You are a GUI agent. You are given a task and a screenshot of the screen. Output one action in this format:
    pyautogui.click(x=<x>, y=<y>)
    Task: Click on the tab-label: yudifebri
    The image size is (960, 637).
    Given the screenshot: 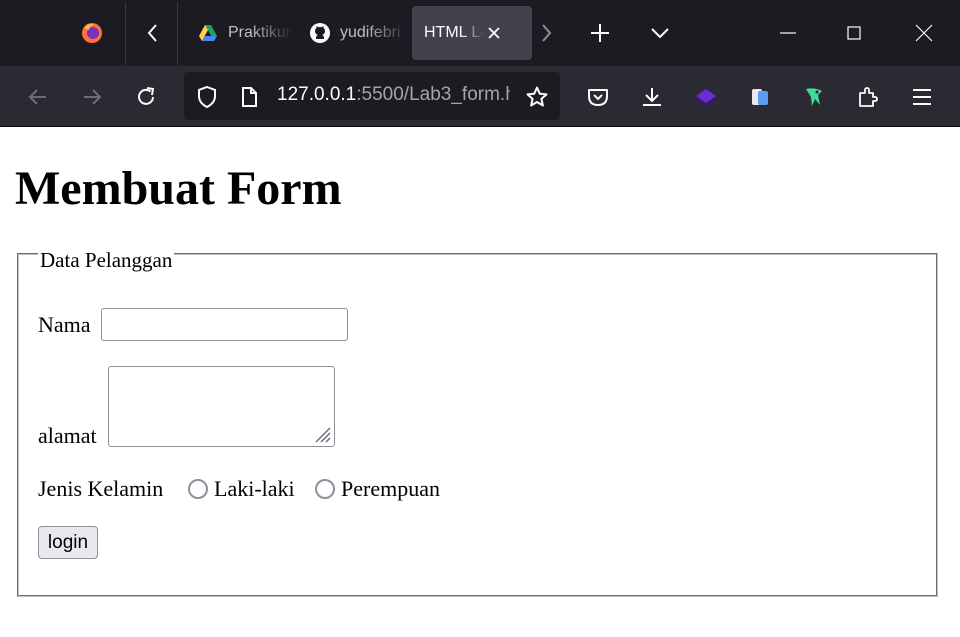 What is the action you would take?
    pyautogui.click(x=370, y=32)
    